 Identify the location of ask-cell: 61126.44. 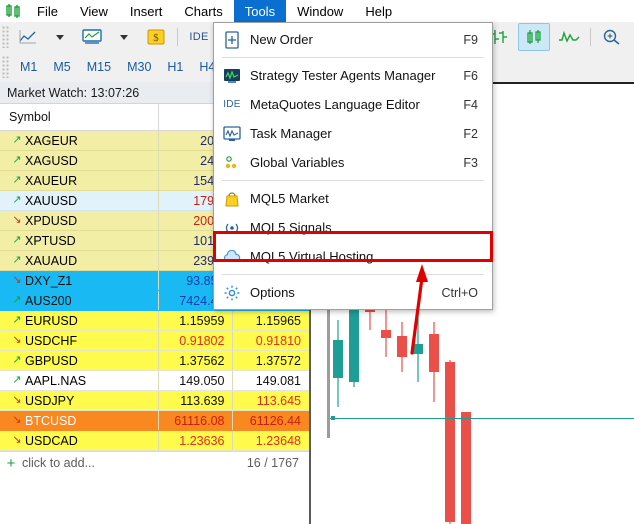
(275, 420).